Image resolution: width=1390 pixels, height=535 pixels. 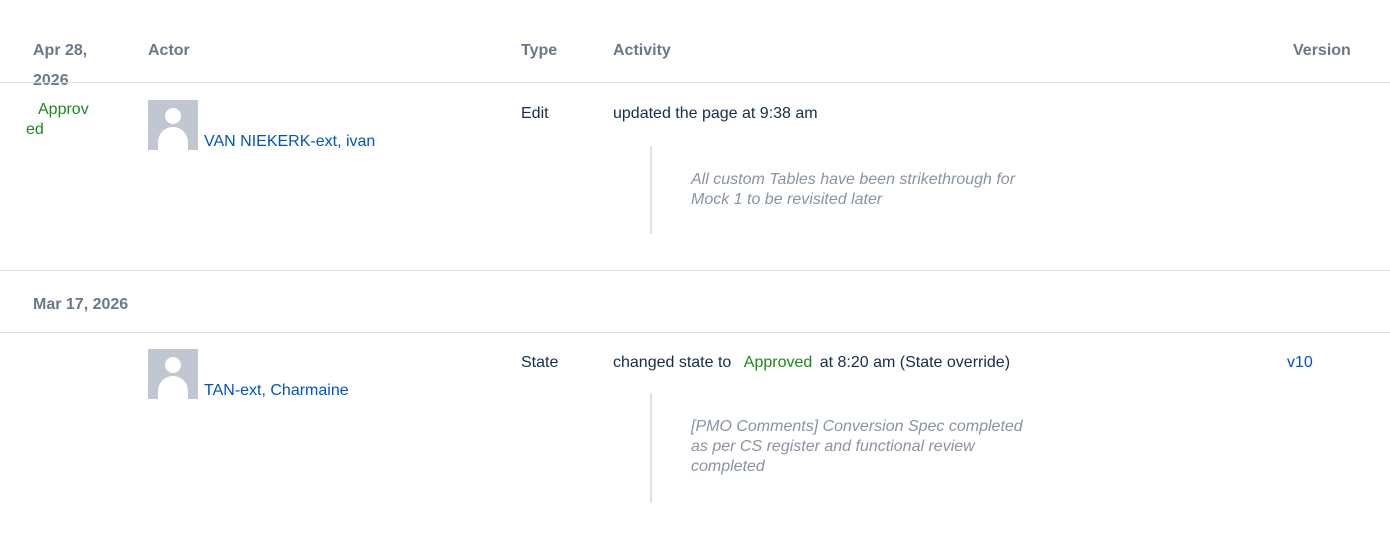 I want to click on activity-description: updated the page at 9:38 am, so click(x=715, y=113).